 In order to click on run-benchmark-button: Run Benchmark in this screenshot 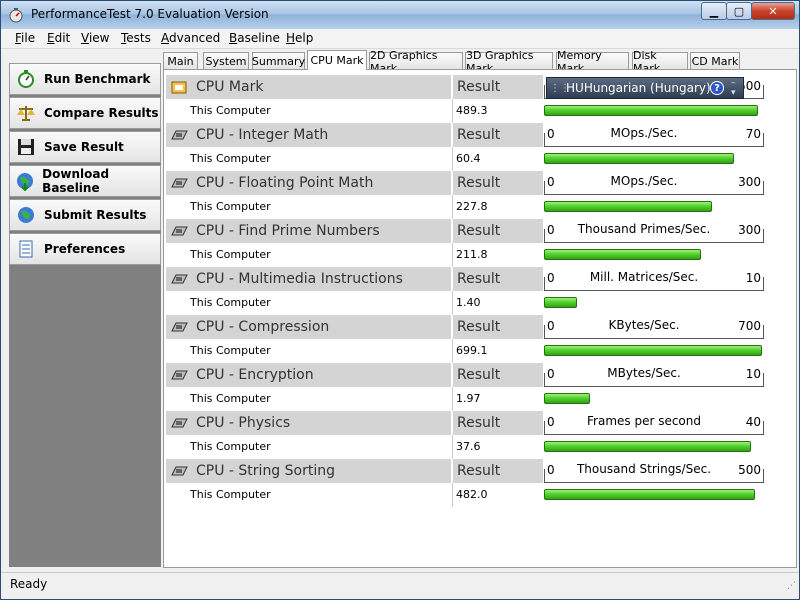, I will do `click(85, 79)`.